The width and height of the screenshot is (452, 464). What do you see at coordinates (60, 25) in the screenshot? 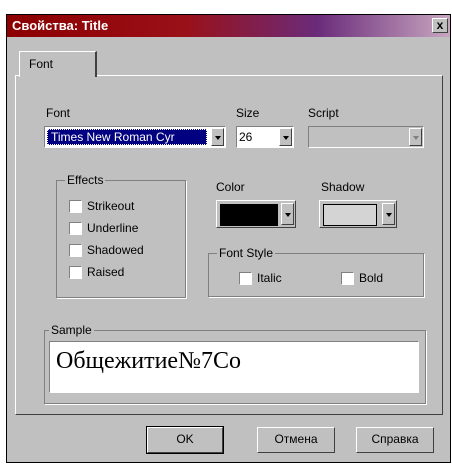
I see `window-title: Свойства: Title` at bounding box center [60, 25].